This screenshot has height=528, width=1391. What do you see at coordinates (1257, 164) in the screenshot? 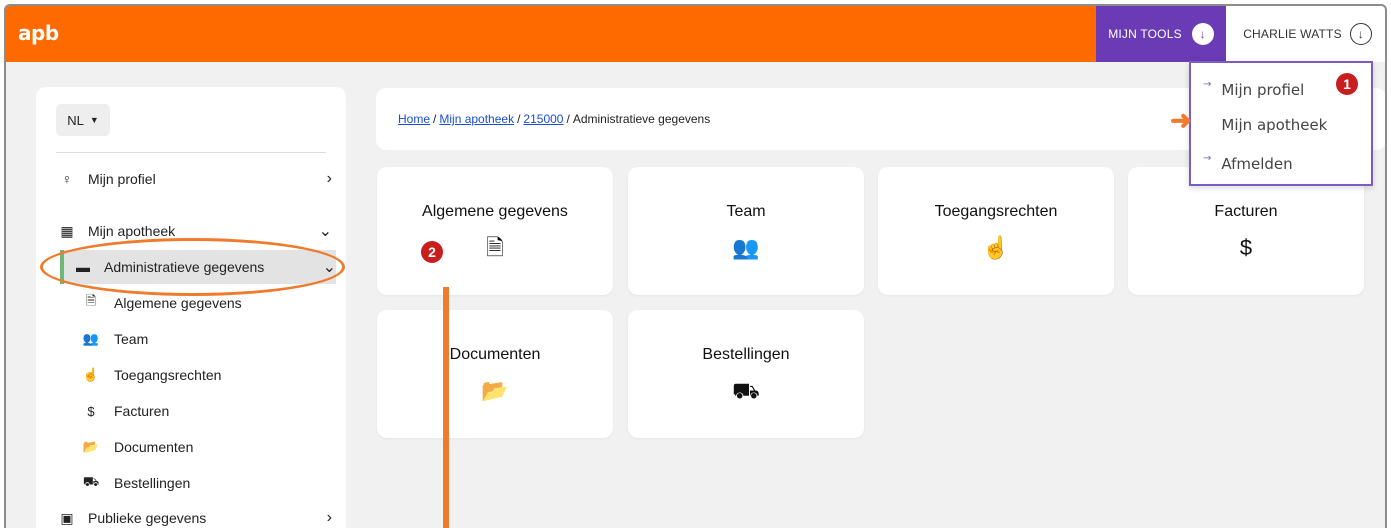
I see `menu-item-label: Afmelden` at bounding box center [1257, 164].